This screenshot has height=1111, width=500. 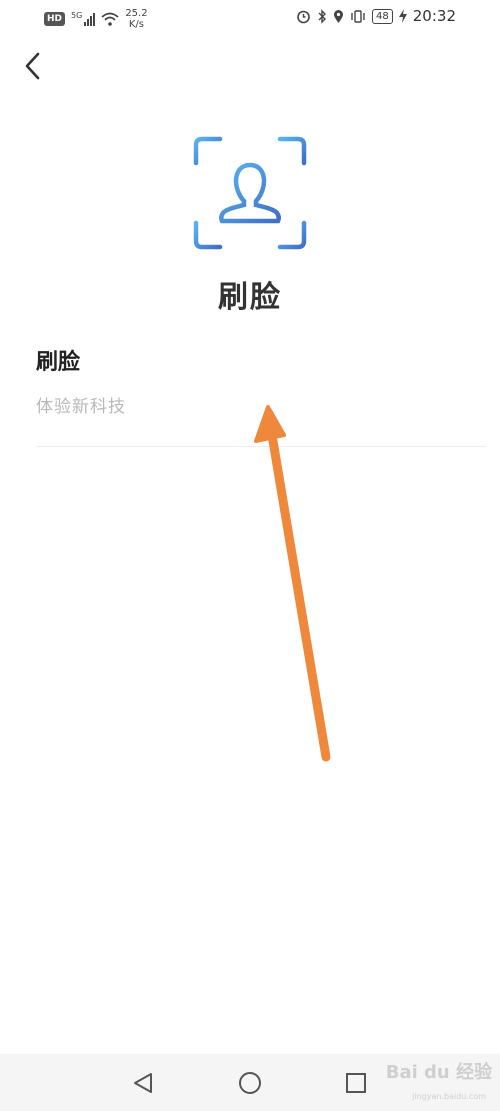 What do you see at coordinates (250, 193) in the screenshot?
I see `face-scan-icon` at bounding box center [250, 193].